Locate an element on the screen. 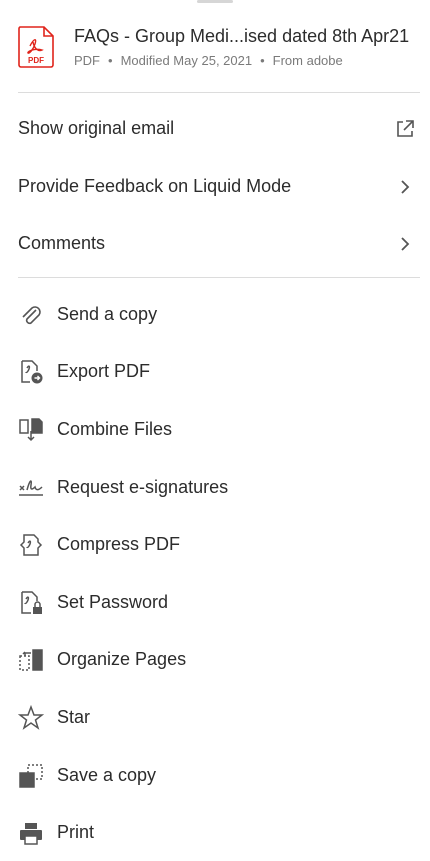  export-pdf-item: Export PDF is located at coordinates (215, 371).